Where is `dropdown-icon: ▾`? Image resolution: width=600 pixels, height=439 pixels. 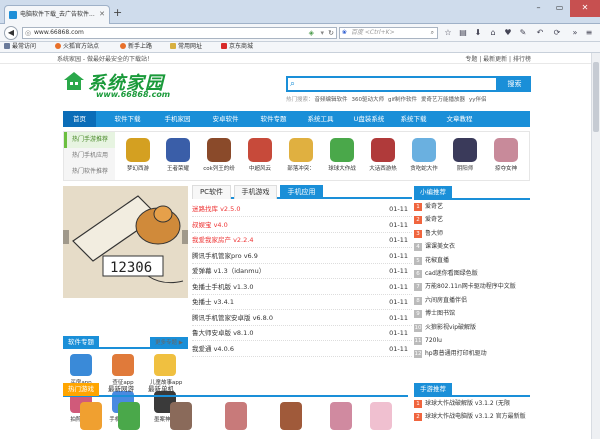 dropdown-icon: ▾ is located at coordinates (322, 33).